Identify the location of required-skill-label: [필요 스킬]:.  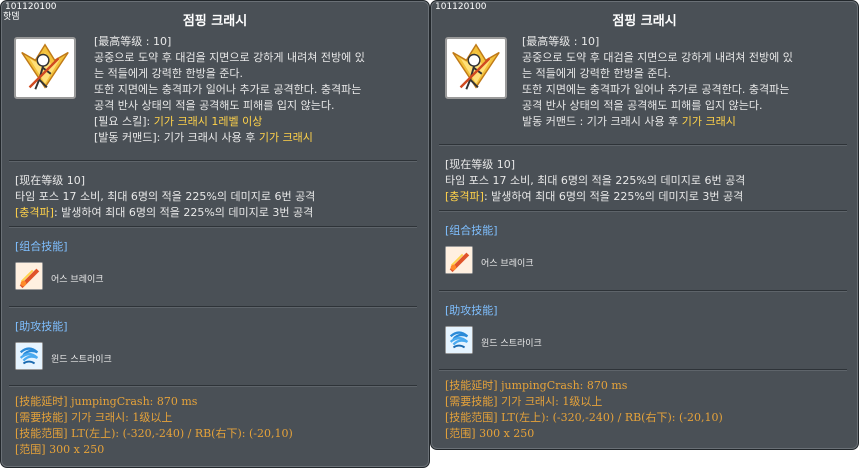
(124, 121).